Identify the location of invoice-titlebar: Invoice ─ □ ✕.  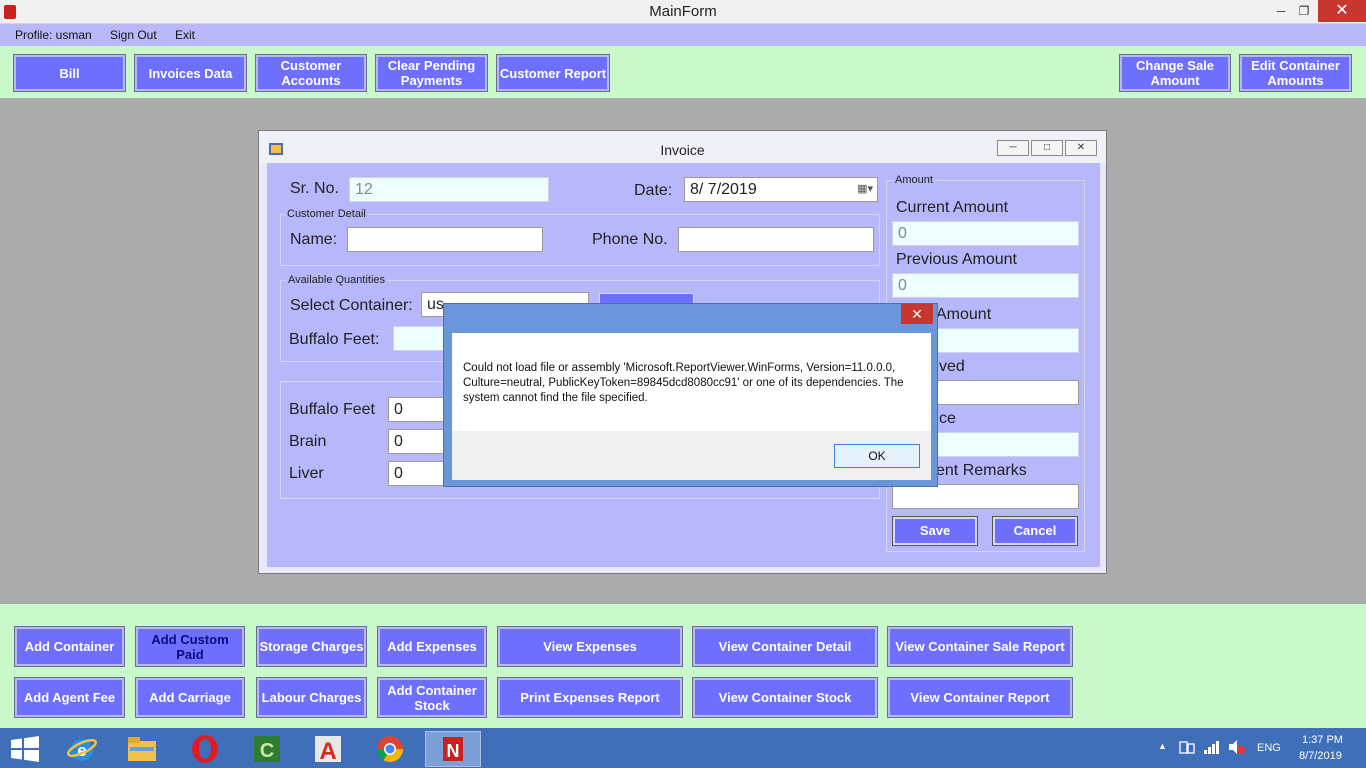
(682, 147).